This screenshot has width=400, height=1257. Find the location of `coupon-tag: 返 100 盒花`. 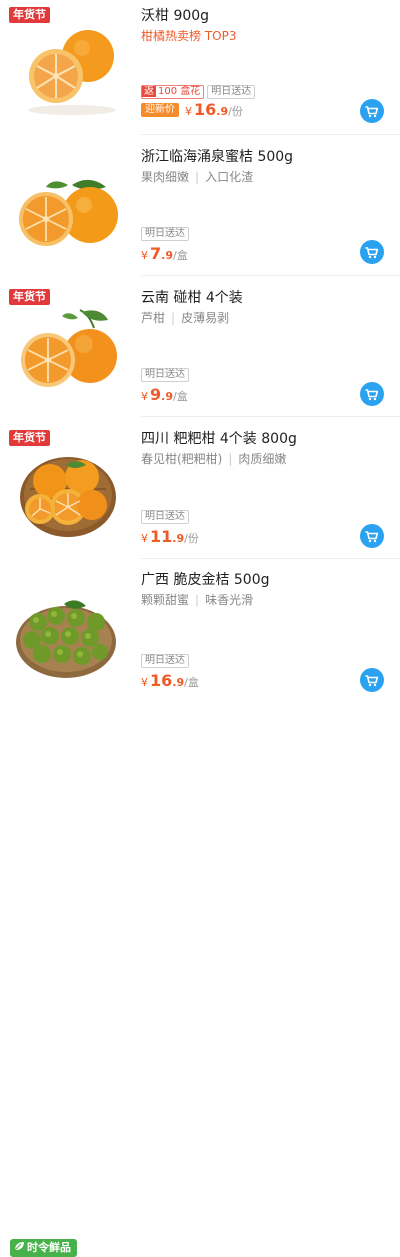

coupon-tag: 返 100 盒花 is located at coordinates (173, 92).